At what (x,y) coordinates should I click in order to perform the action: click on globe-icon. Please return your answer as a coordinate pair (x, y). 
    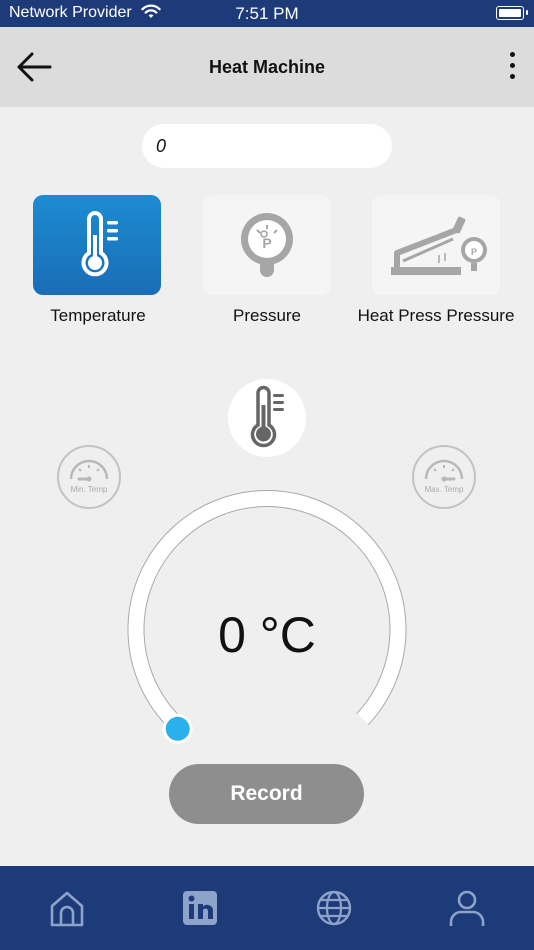
    Looking at the image, I should click on (334, 908).